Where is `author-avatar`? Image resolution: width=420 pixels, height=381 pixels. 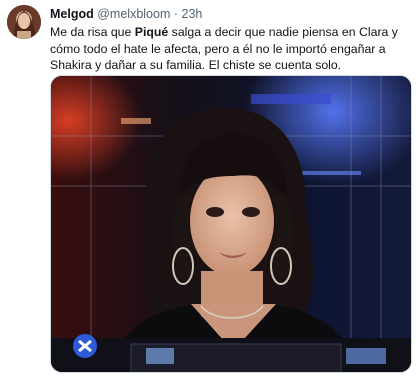 author-avatar is located at coordinates (24, 22).